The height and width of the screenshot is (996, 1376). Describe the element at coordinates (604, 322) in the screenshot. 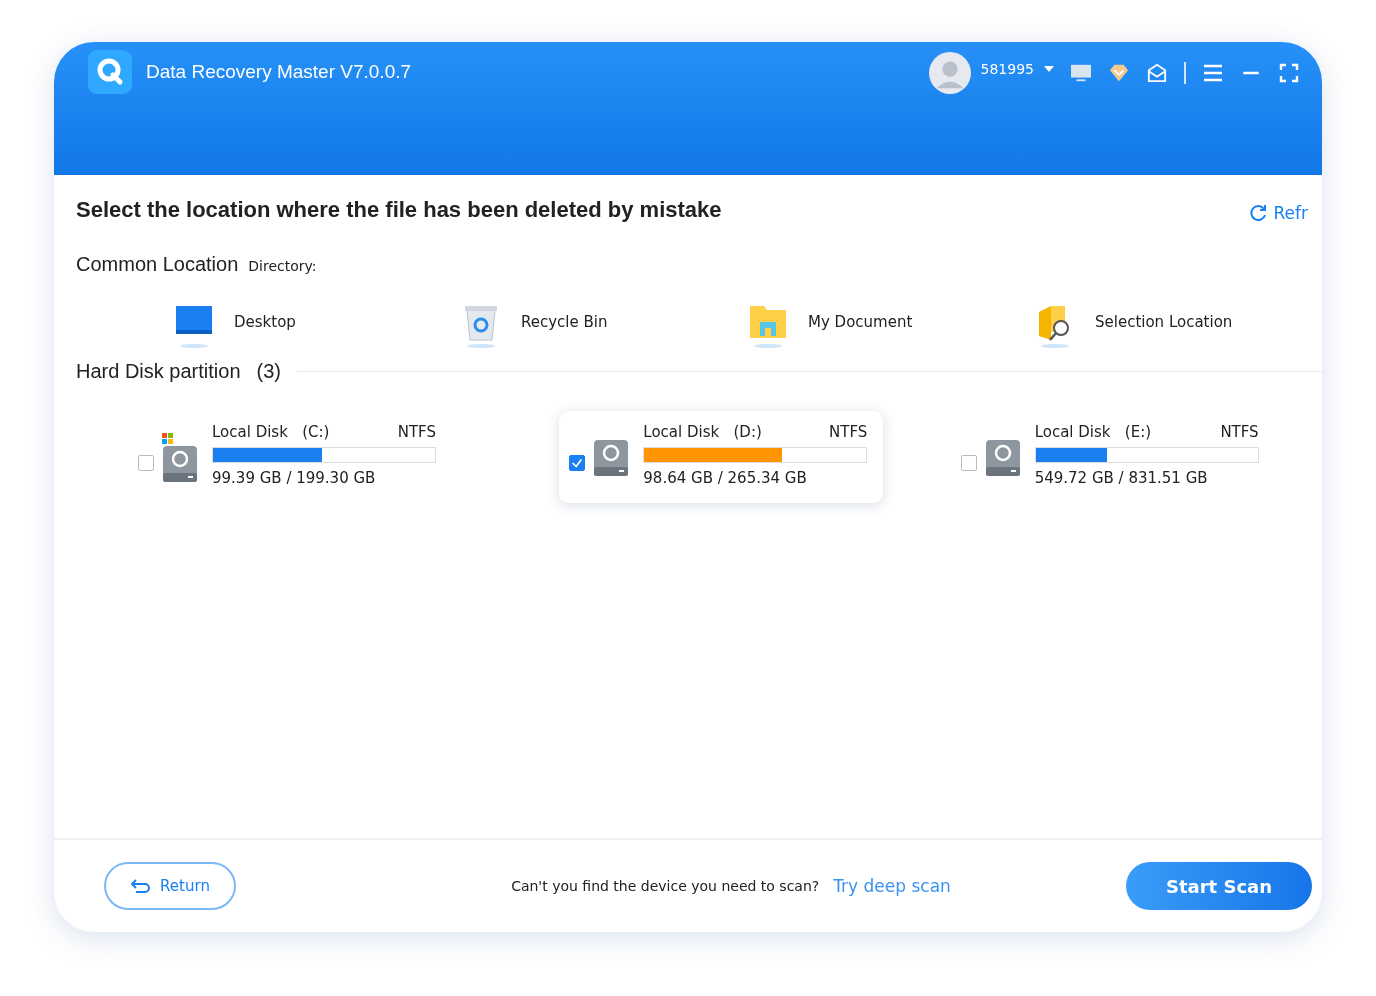

I see `location-item: Recycle Bin` at that location.